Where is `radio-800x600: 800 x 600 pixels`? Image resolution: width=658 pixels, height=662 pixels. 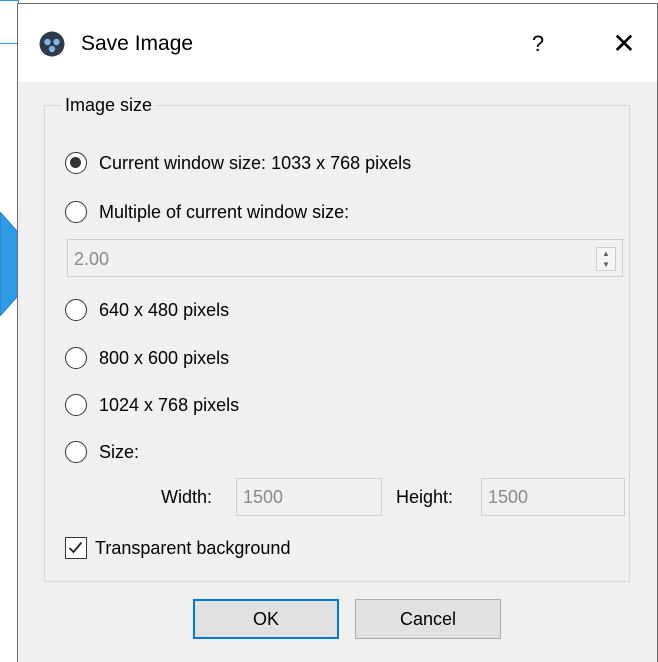
radio-800x600: 800 x 600 pixels is located at coordinates (147, 358).